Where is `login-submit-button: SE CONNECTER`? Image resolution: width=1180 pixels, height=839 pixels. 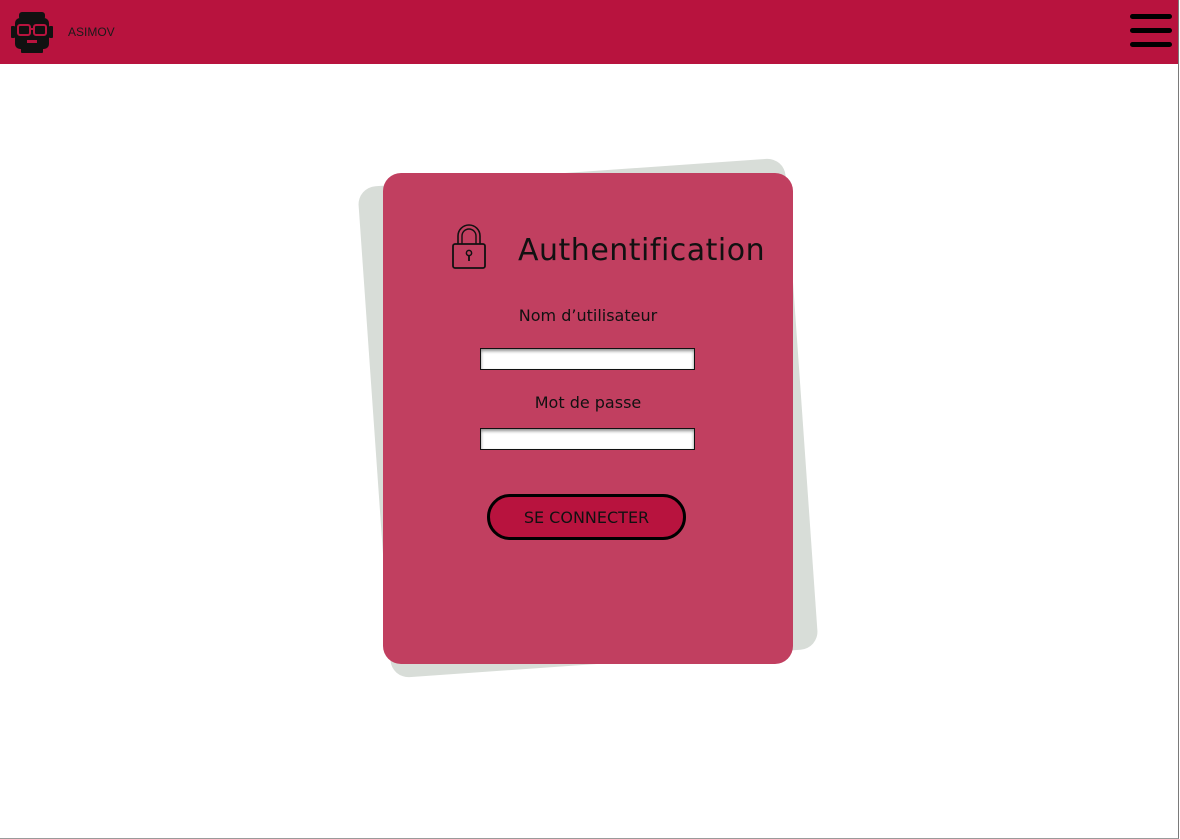 login-submit-button: SE CONNECTER is located at coordinates (586, 517).